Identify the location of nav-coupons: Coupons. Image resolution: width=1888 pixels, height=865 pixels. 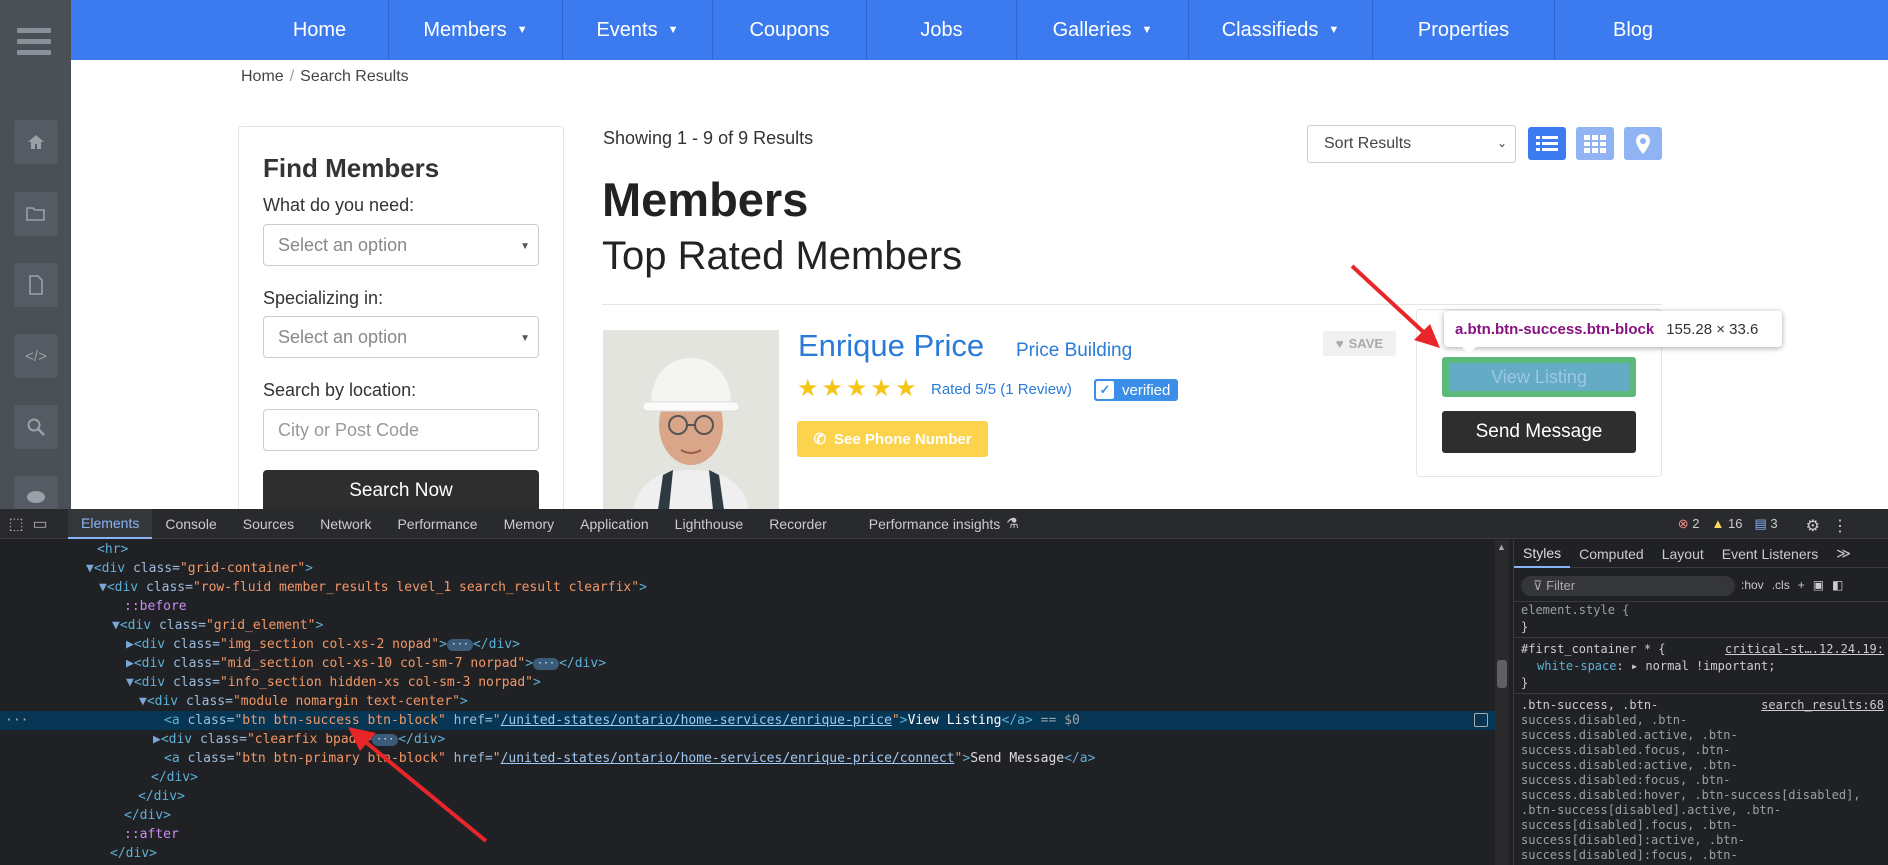
(790, 30).